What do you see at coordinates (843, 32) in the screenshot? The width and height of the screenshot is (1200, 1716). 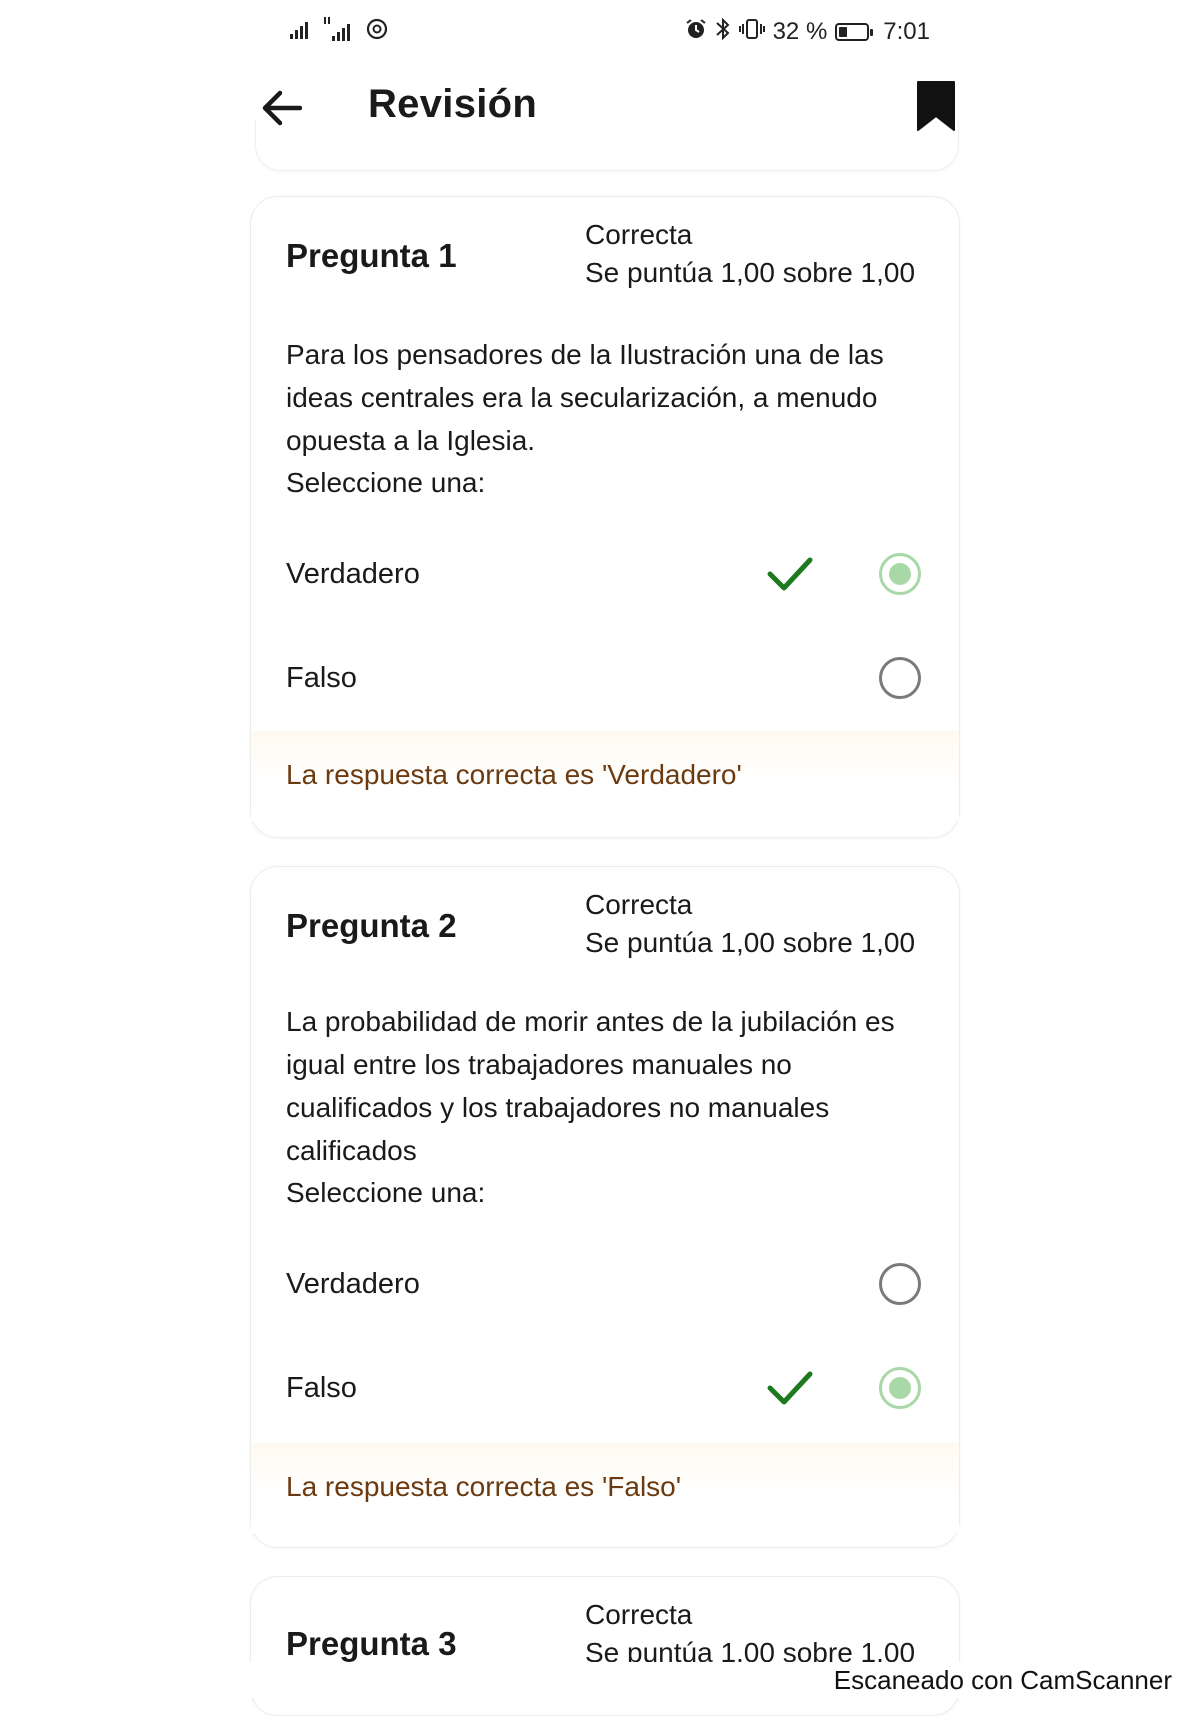 I see `battery-fill` at bounding box center [843, 32].